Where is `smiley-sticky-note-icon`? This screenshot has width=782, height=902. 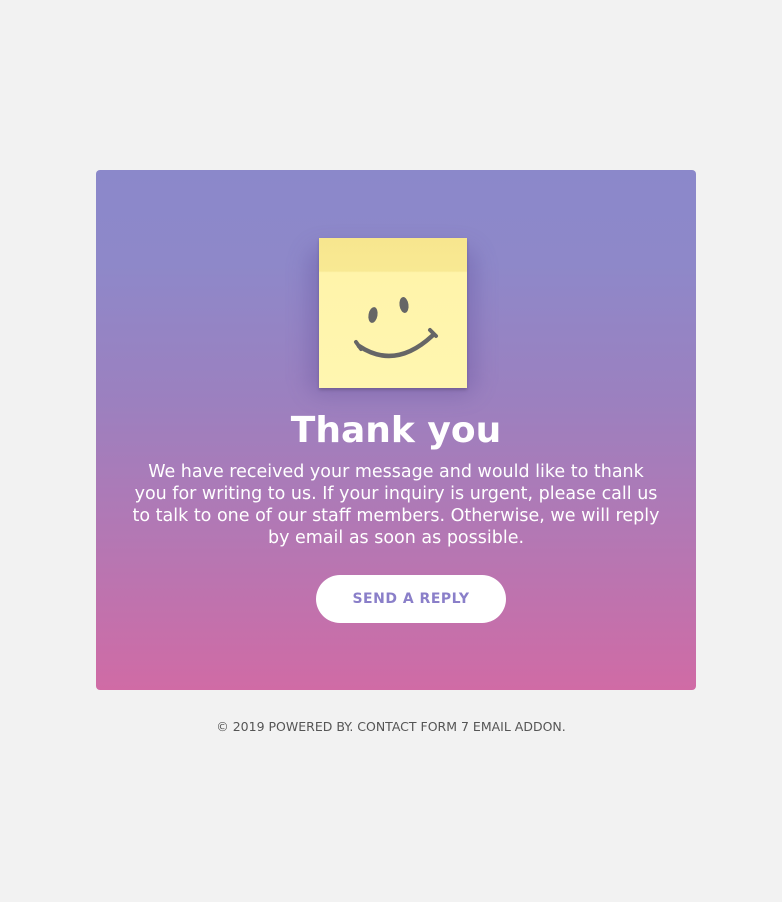
smiley-sticky-note-icon is located at coordinates (393, 313).